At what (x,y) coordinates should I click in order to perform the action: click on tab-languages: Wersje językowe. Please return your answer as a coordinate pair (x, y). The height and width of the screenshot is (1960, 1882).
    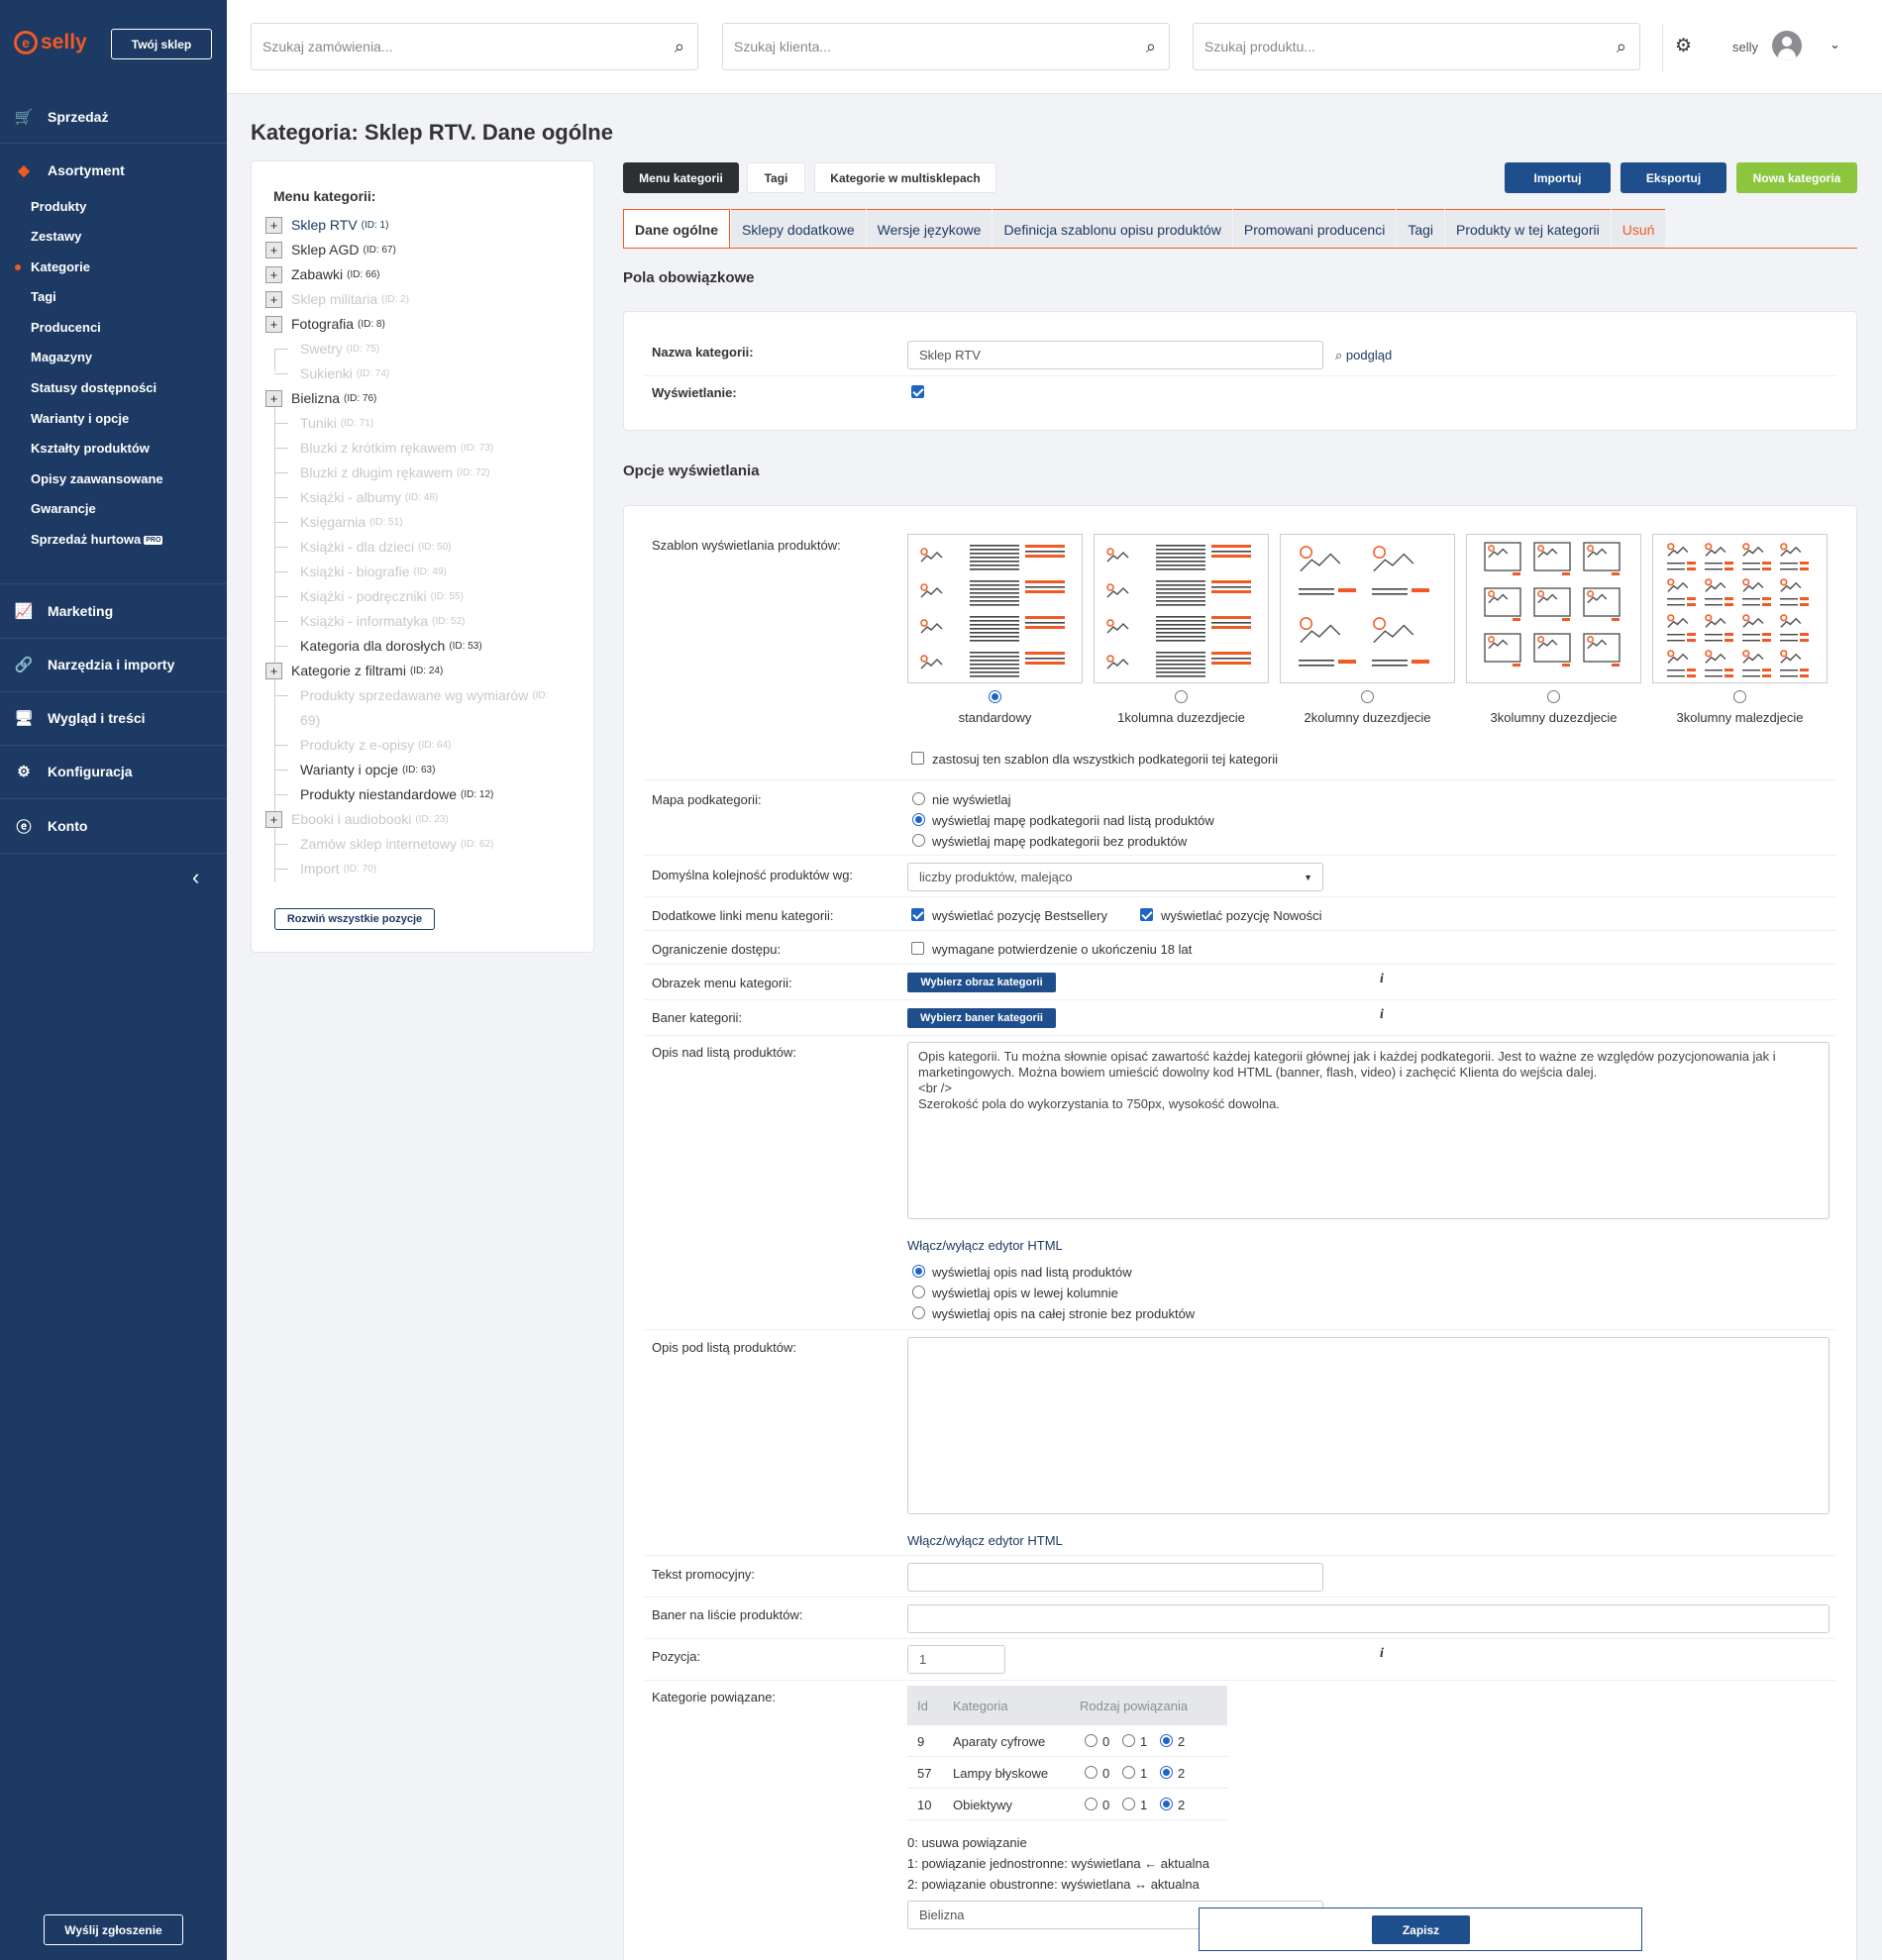
    Looking at the image, I should click on (929, 229).